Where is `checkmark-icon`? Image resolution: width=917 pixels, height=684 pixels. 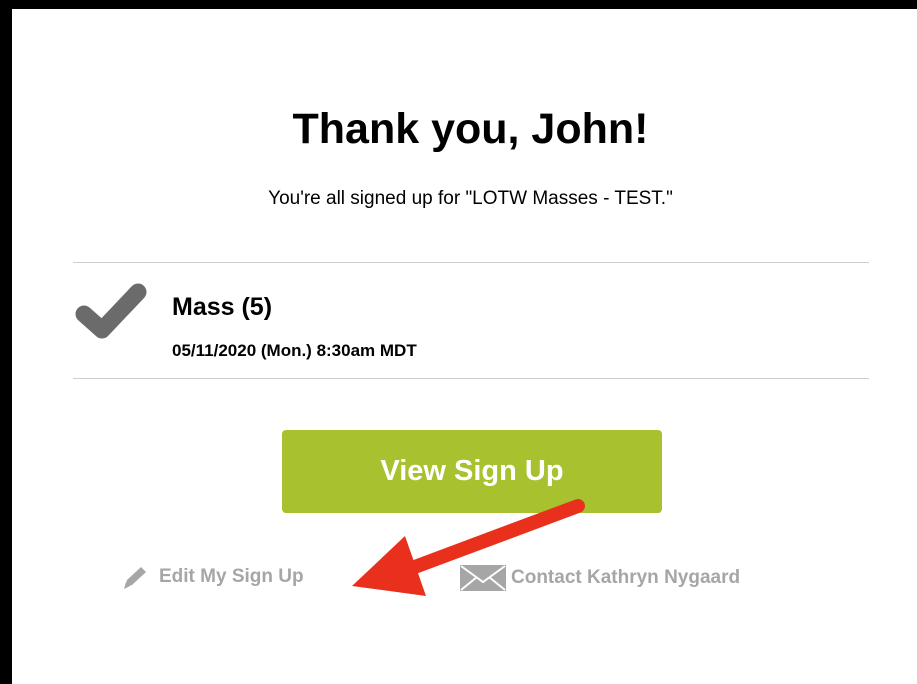
checkmark-icon is located at coordinates (111, 311).